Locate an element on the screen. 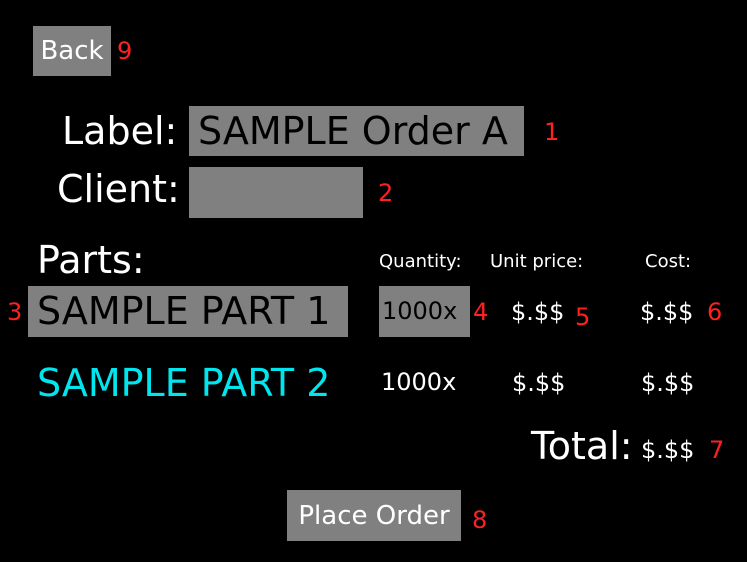 The width and height of the screenshot is (747, 562). total-caption: Total: is located at coordinates (582, 446).